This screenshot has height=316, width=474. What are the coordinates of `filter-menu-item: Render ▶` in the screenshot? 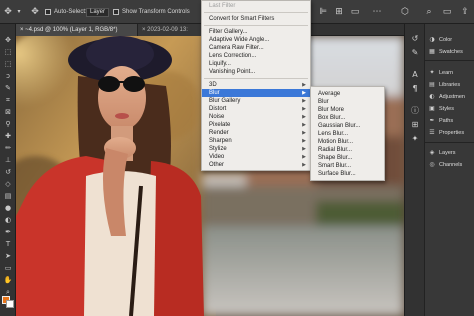 It's located at (256, 133).